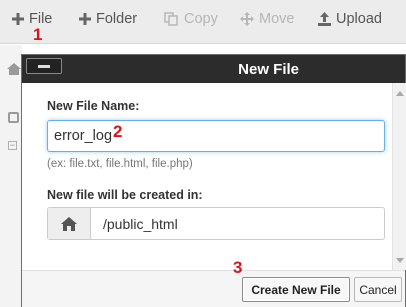 The image size is (406, 307). I want to click on move-button: Move, so click(267, 19).